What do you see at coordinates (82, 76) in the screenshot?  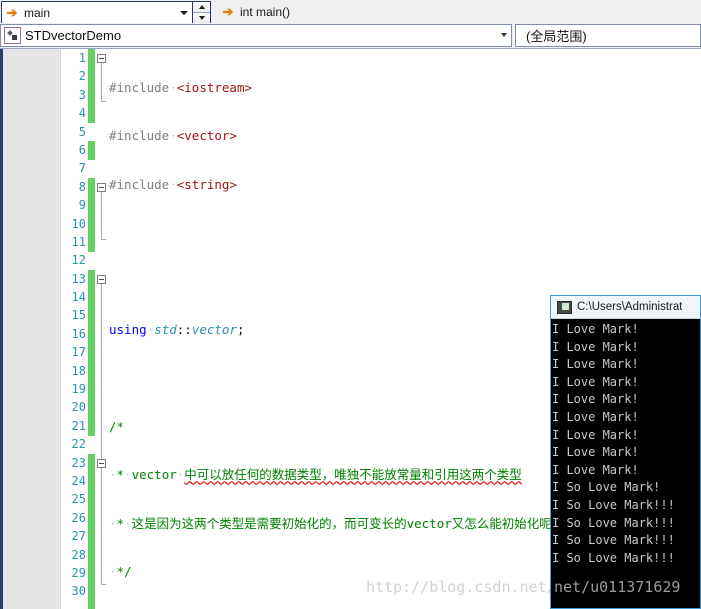 I see `line-number: 2` at bounding box center [82, 76].